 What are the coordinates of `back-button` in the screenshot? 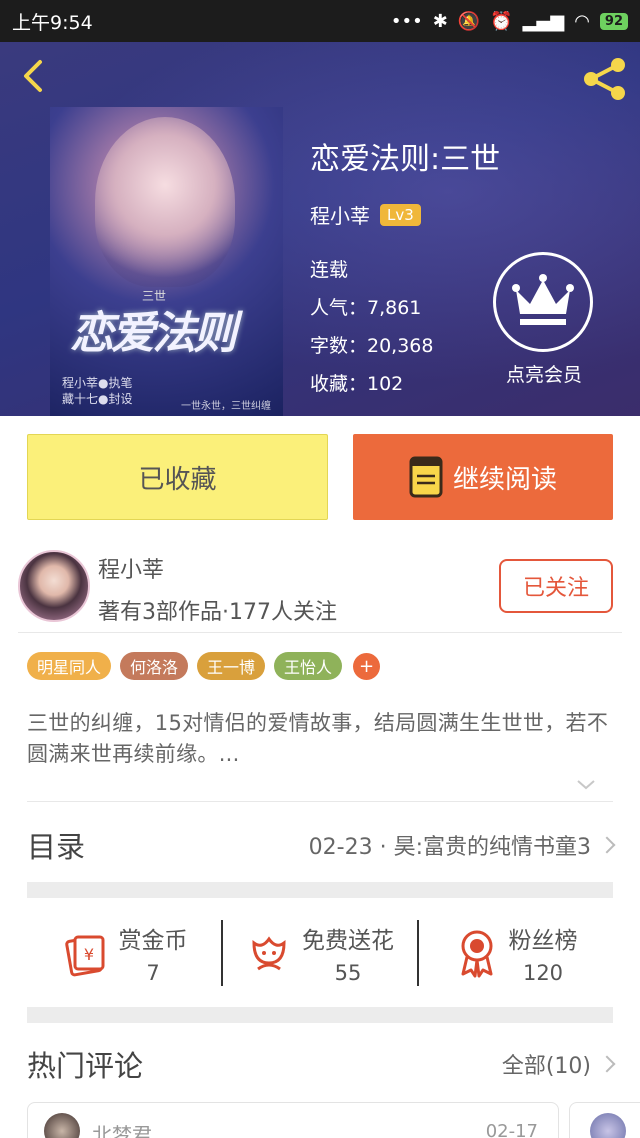 It's located at (34, 76).